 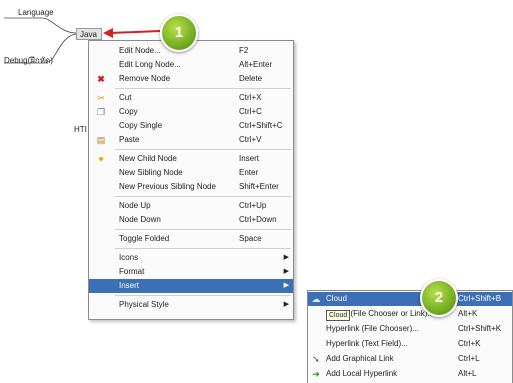 What do you see at coordinates (250, 139) in the screenshot?
I see `menu-item-shortcut: Ctrl+V` at bounding box center [250, 139].